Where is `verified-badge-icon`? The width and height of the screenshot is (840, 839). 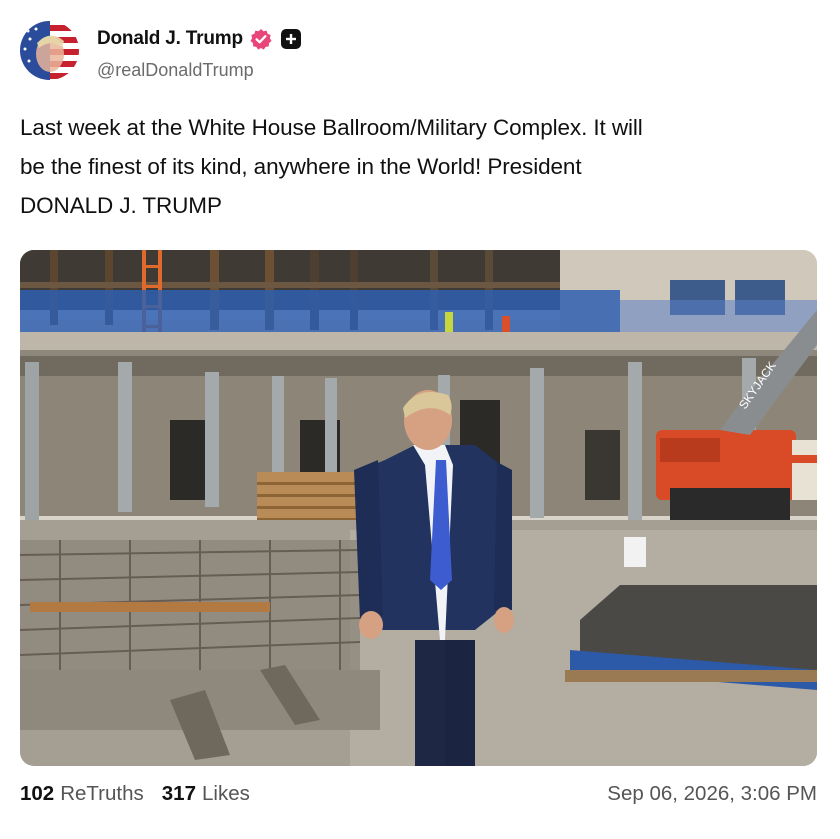
verified-badge-icon is located at coordinates (261, 39).